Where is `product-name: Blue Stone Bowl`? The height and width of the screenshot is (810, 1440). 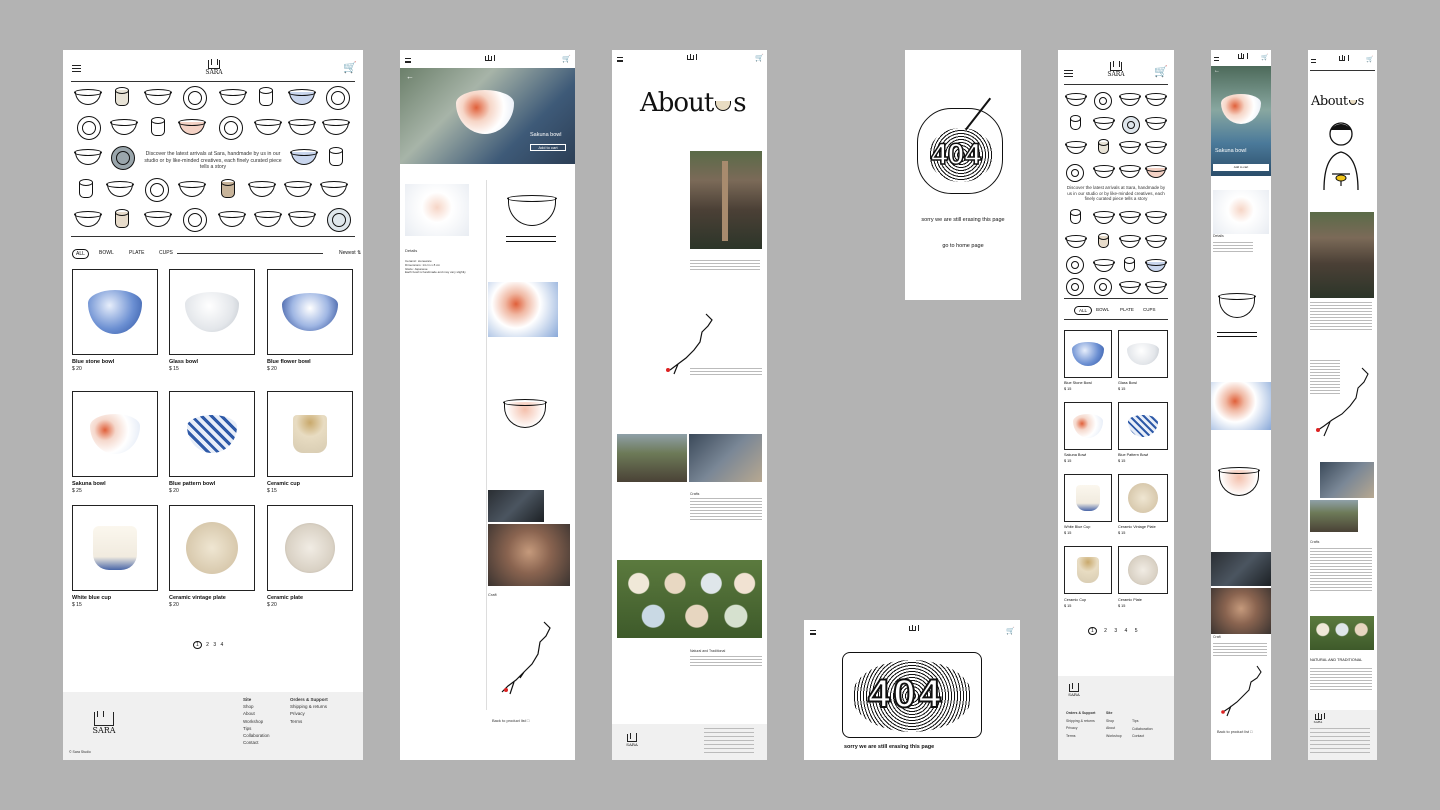
product-name: Blue Stone Bowl is located at coordinates (1078, 383).